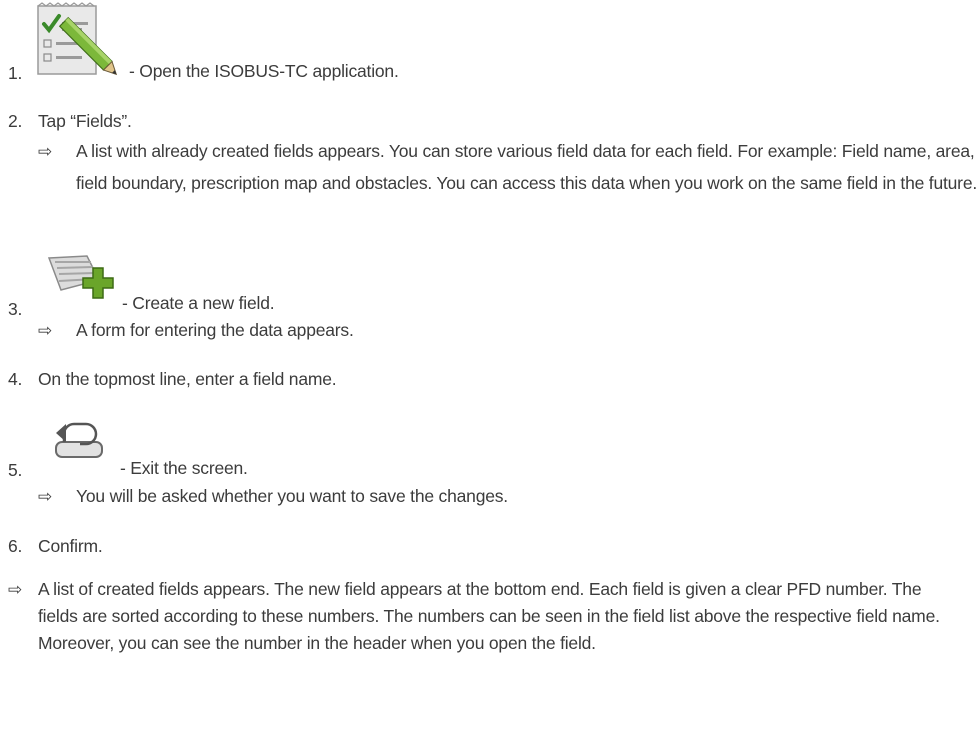 Image resolution: width=980 pixels, height=756 pixels. I want to click on step-text: Confirm., so click(70, 546).